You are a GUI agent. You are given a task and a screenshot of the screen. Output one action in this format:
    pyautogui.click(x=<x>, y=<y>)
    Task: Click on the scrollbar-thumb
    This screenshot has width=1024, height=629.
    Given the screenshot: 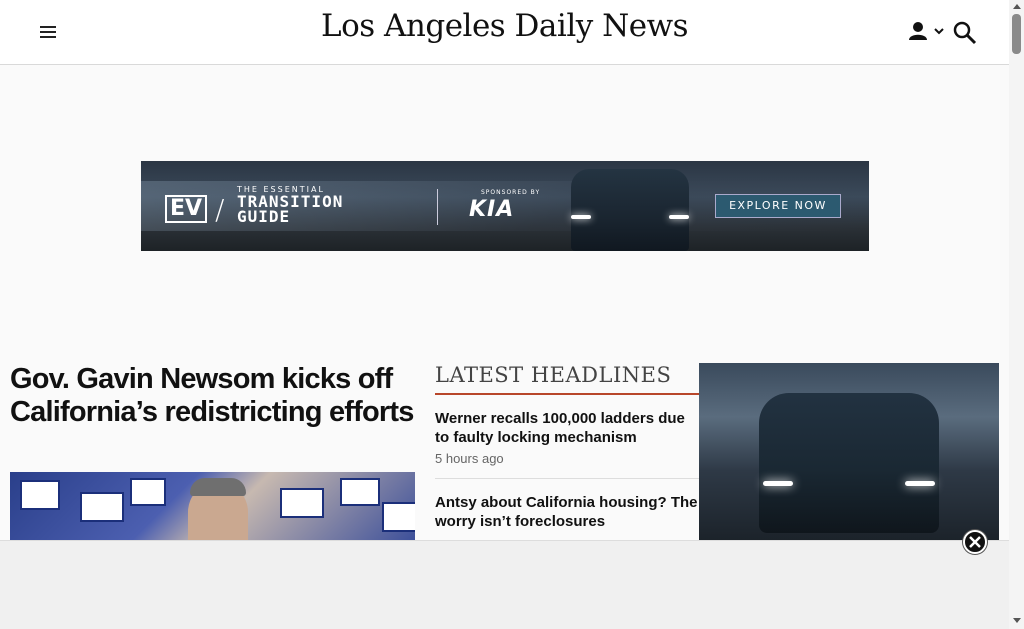 What is the action you would take?
    pyautogui.click(x=1016, y=34)
    